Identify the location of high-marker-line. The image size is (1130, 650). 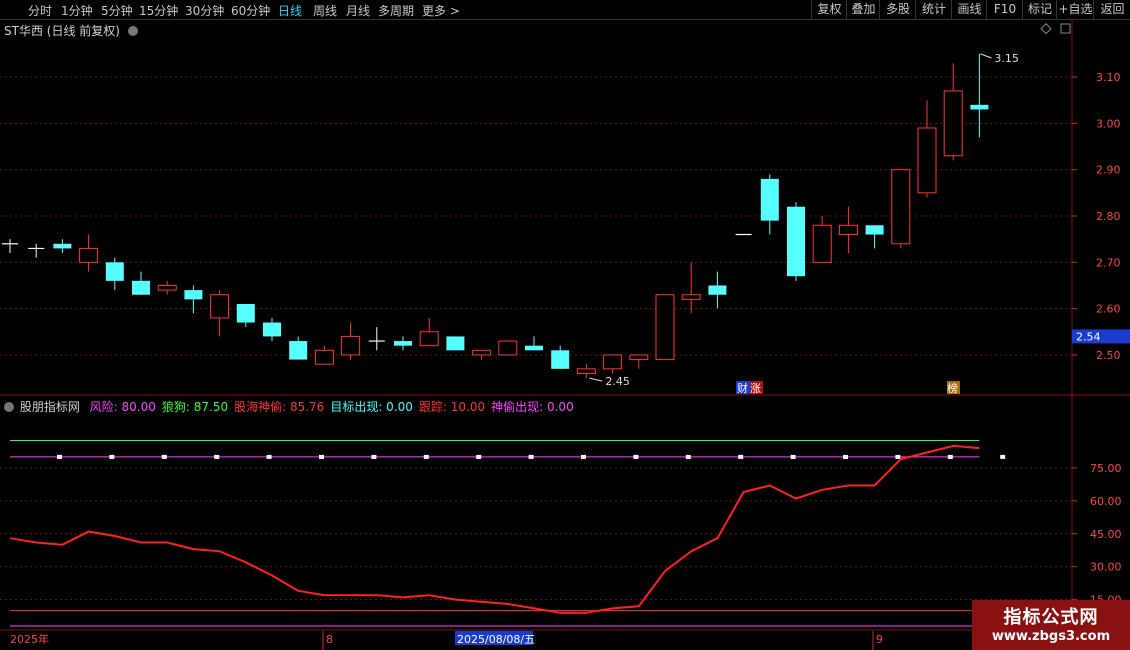
(986, 56).